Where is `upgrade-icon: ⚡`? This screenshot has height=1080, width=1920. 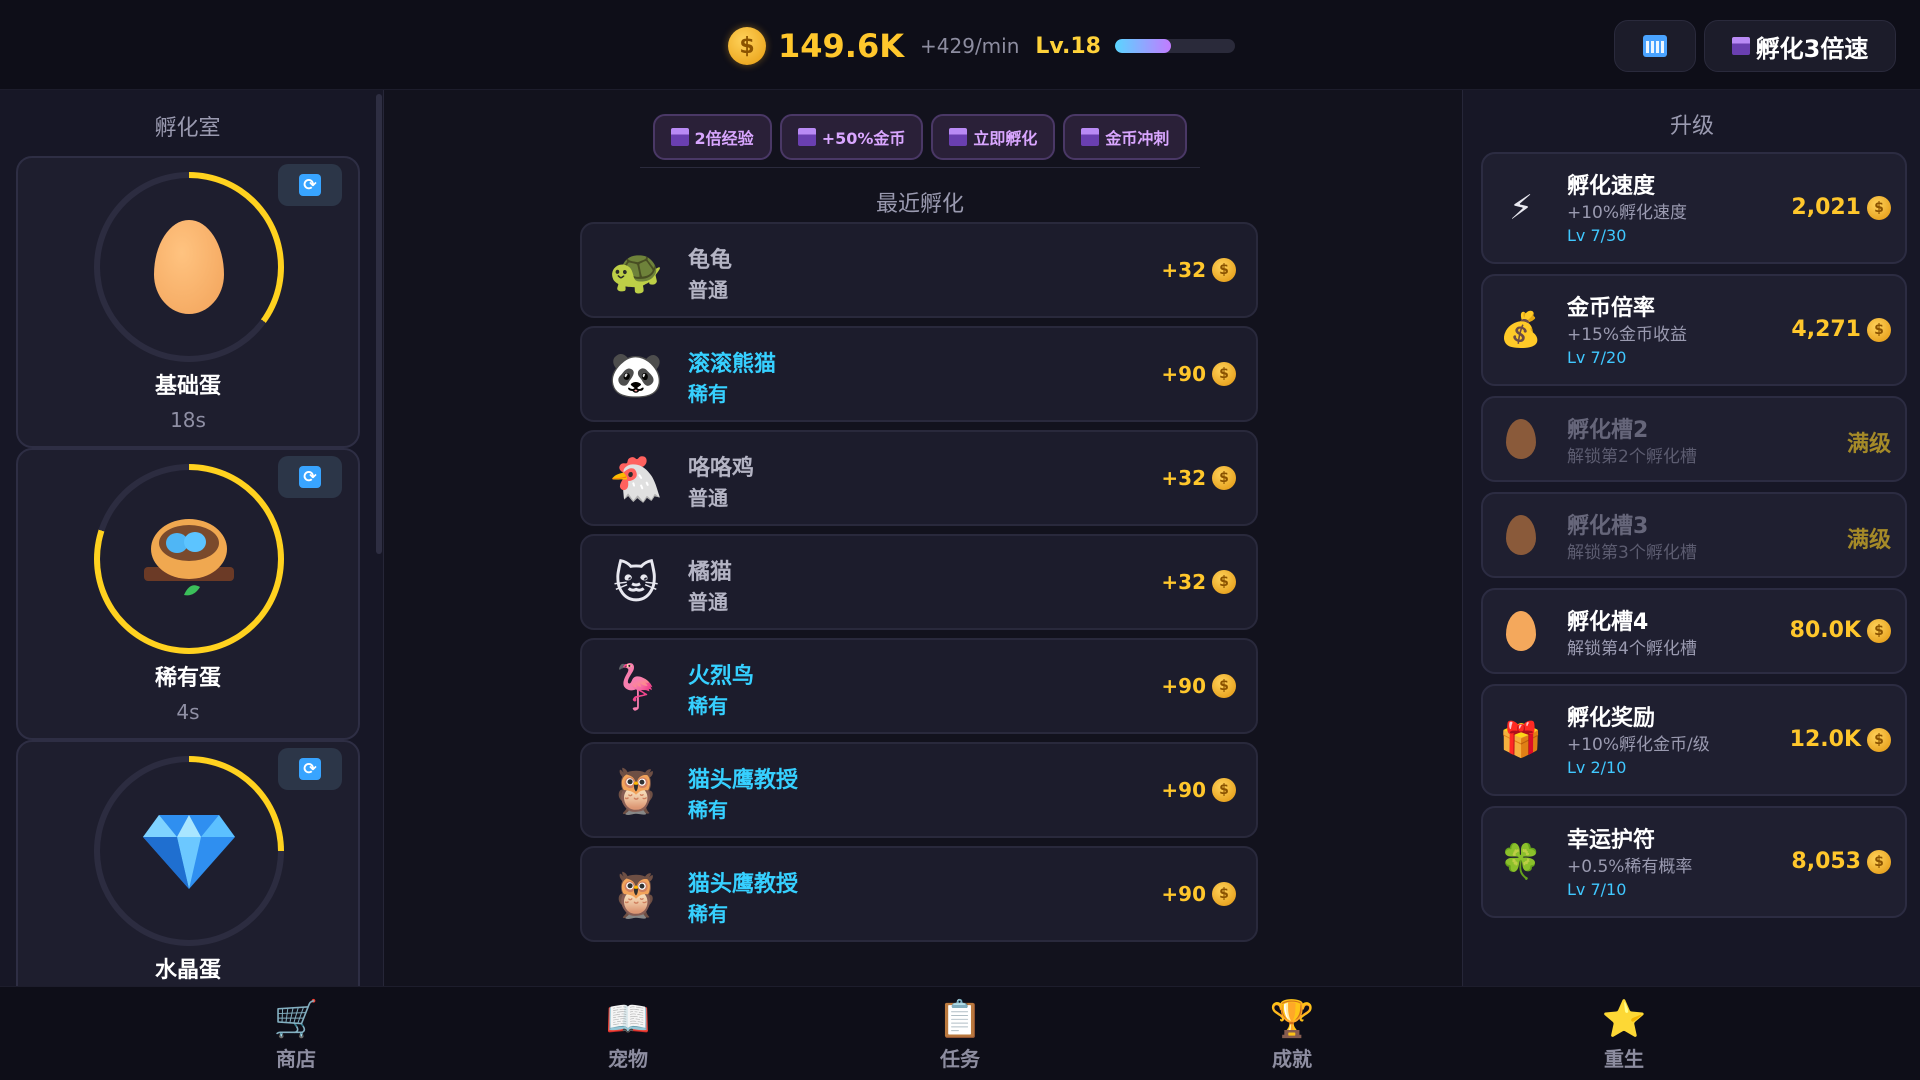
upgrade-icon: ⚡ is located at coordinates (1521, 208).